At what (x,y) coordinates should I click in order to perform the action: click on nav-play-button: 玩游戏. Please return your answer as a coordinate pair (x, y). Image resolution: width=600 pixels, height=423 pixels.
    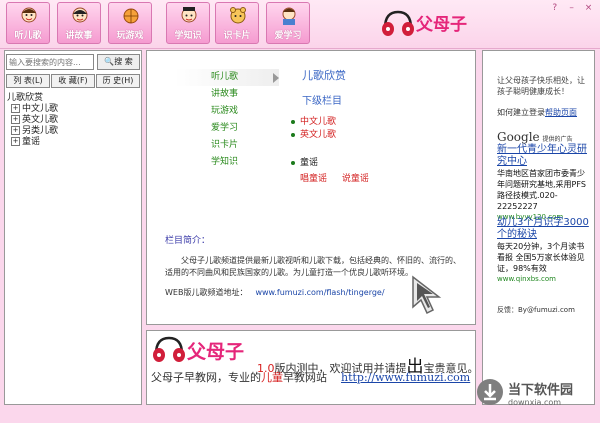
    Looking at the image, I should click on (130, 23).